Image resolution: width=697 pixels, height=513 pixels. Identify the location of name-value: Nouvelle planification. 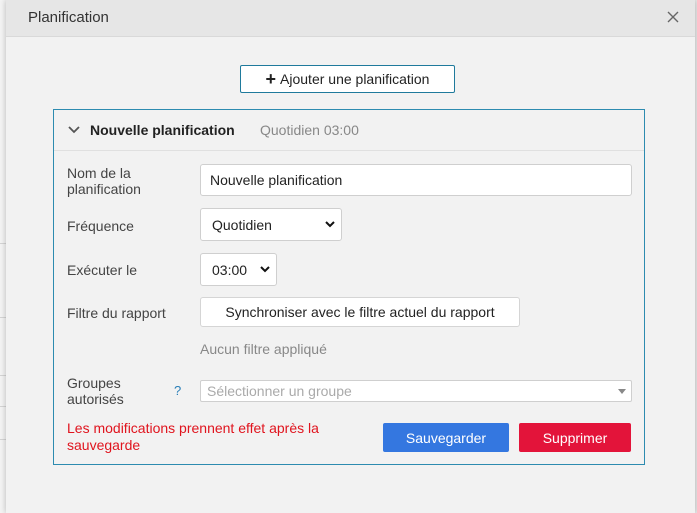
(276, 180).